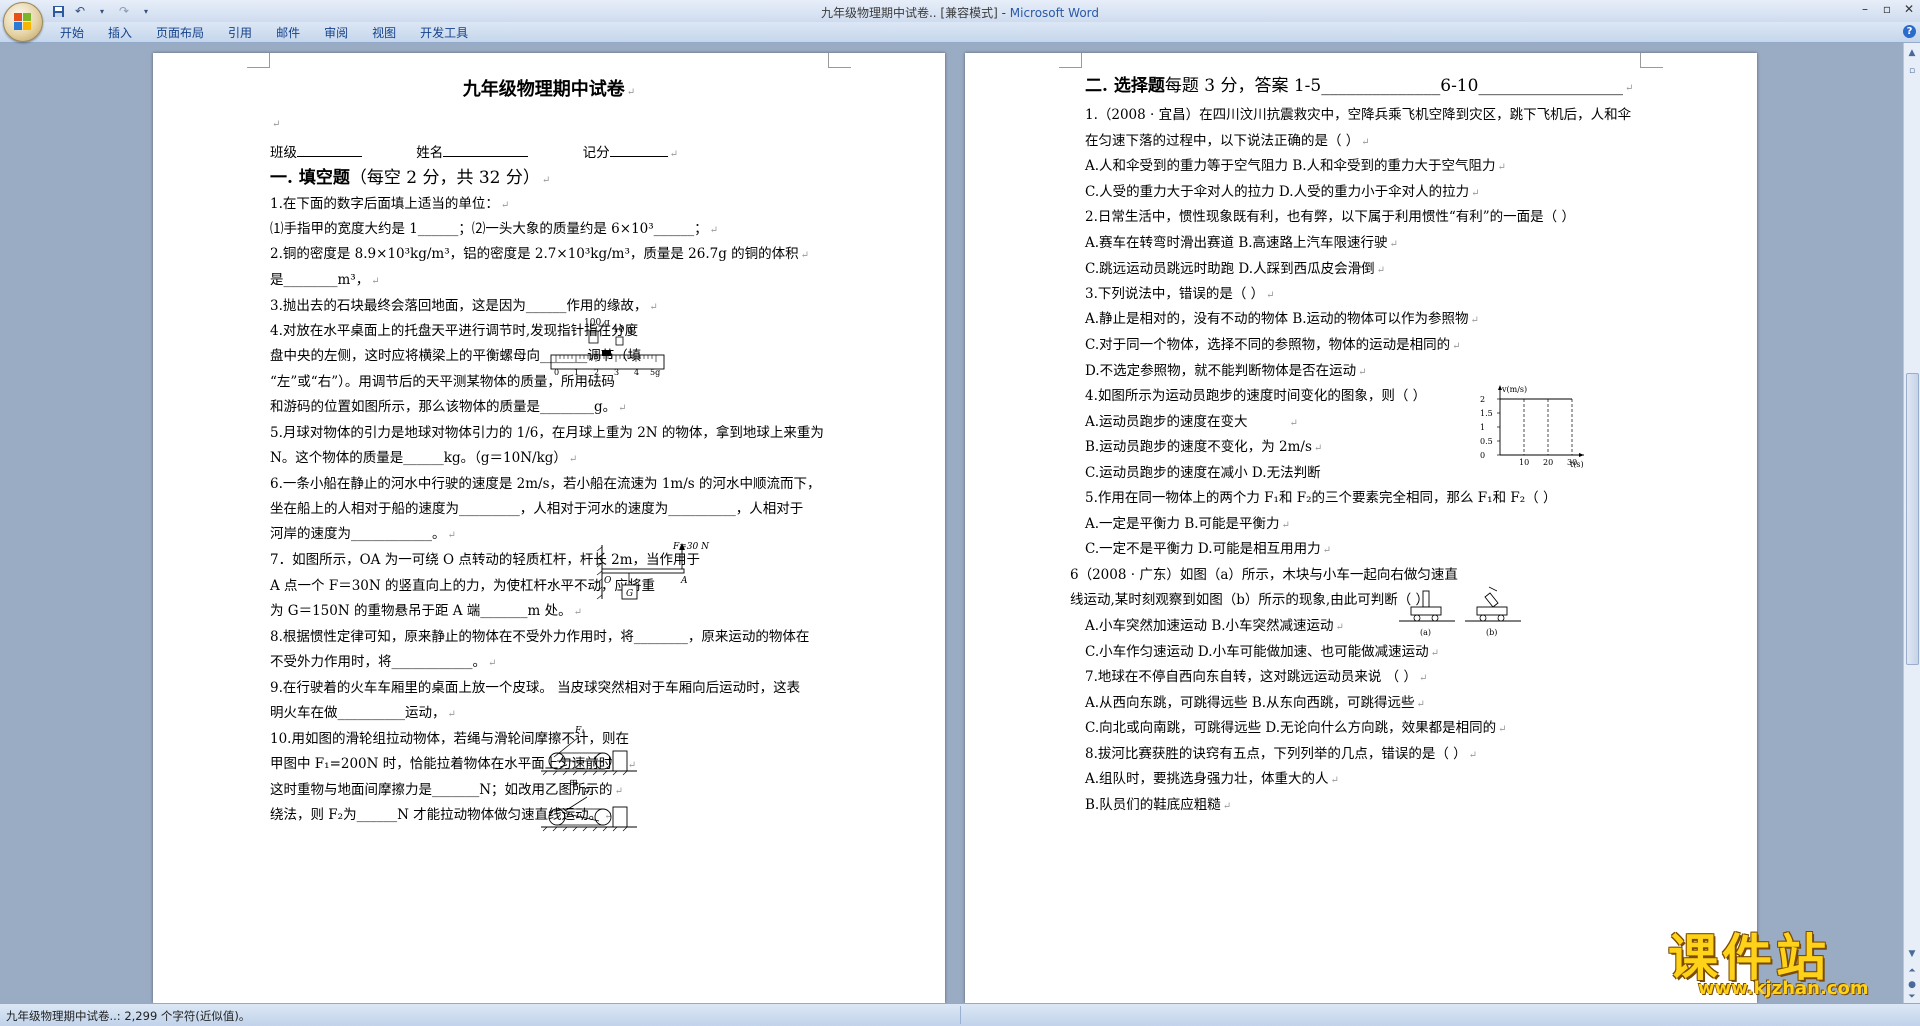  I want to click on window-controls: – ▫ ✕, so click(1887, 9).